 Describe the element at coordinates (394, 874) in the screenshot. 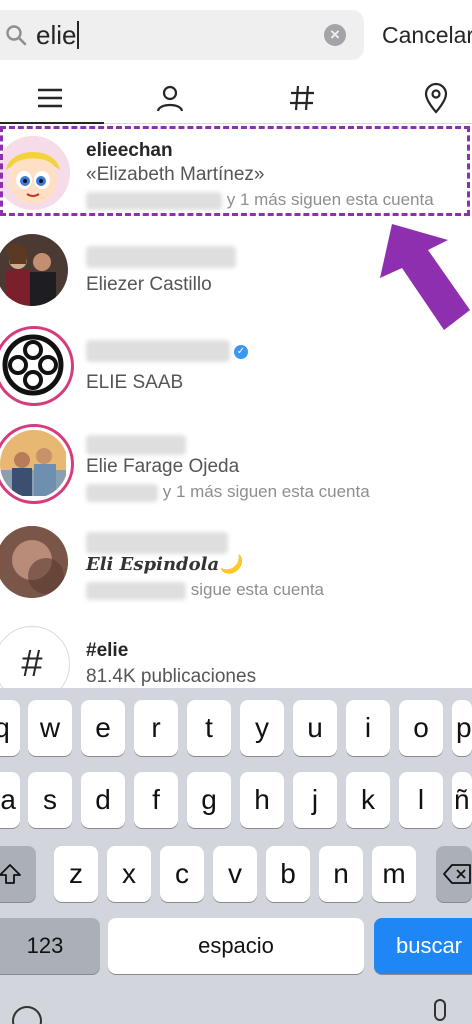

I see `key-m: m` at that location.